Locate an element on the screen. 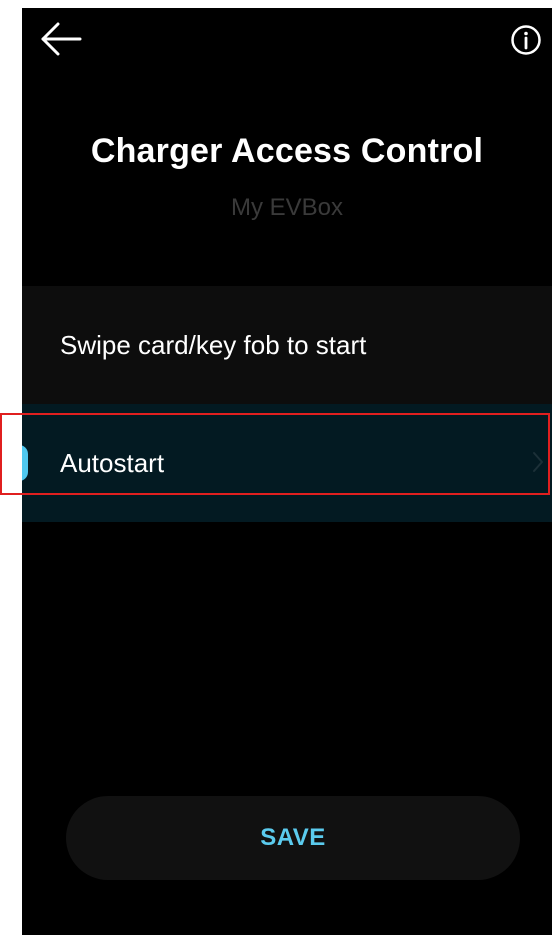 The width and height of the screenshot is (552, 935). option-swipe-card: Swipe card/key fob to start is located at coordinates (287, 345).